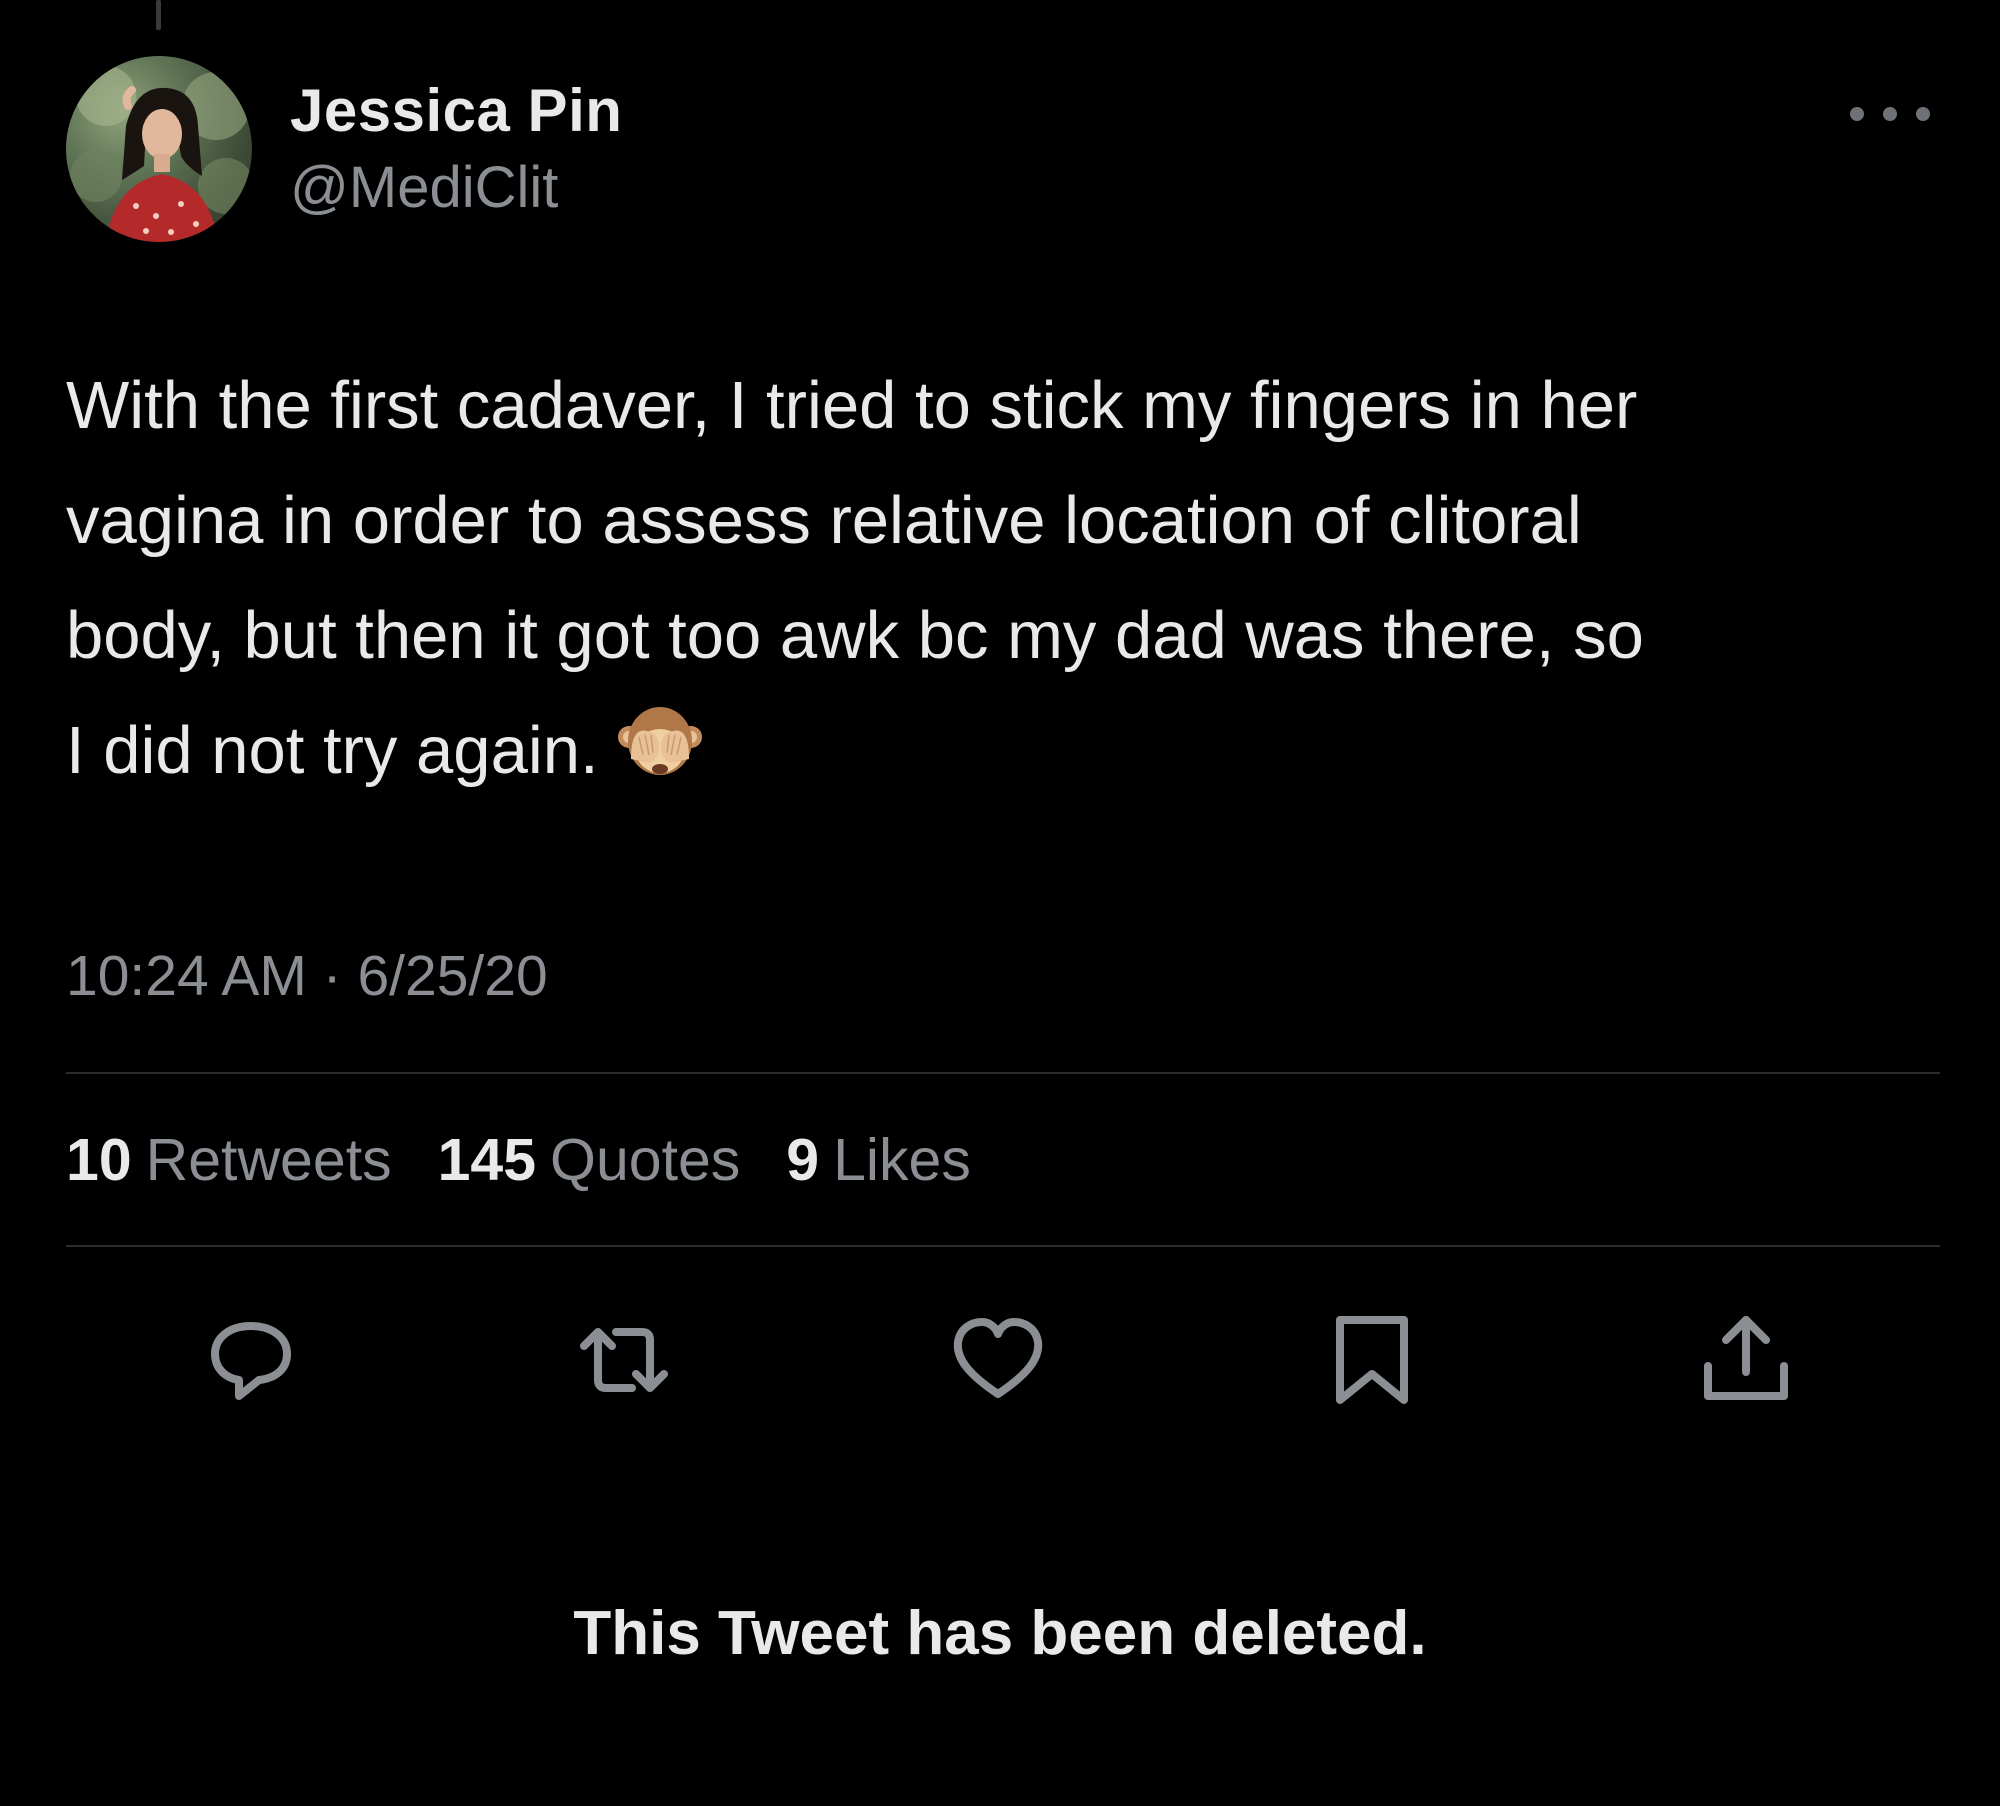 This screenshot has height=1806, width=2000. Describe the element at coordinates (424, 187) in the screenshot. I see `author-handle: @MediClit` at that location.